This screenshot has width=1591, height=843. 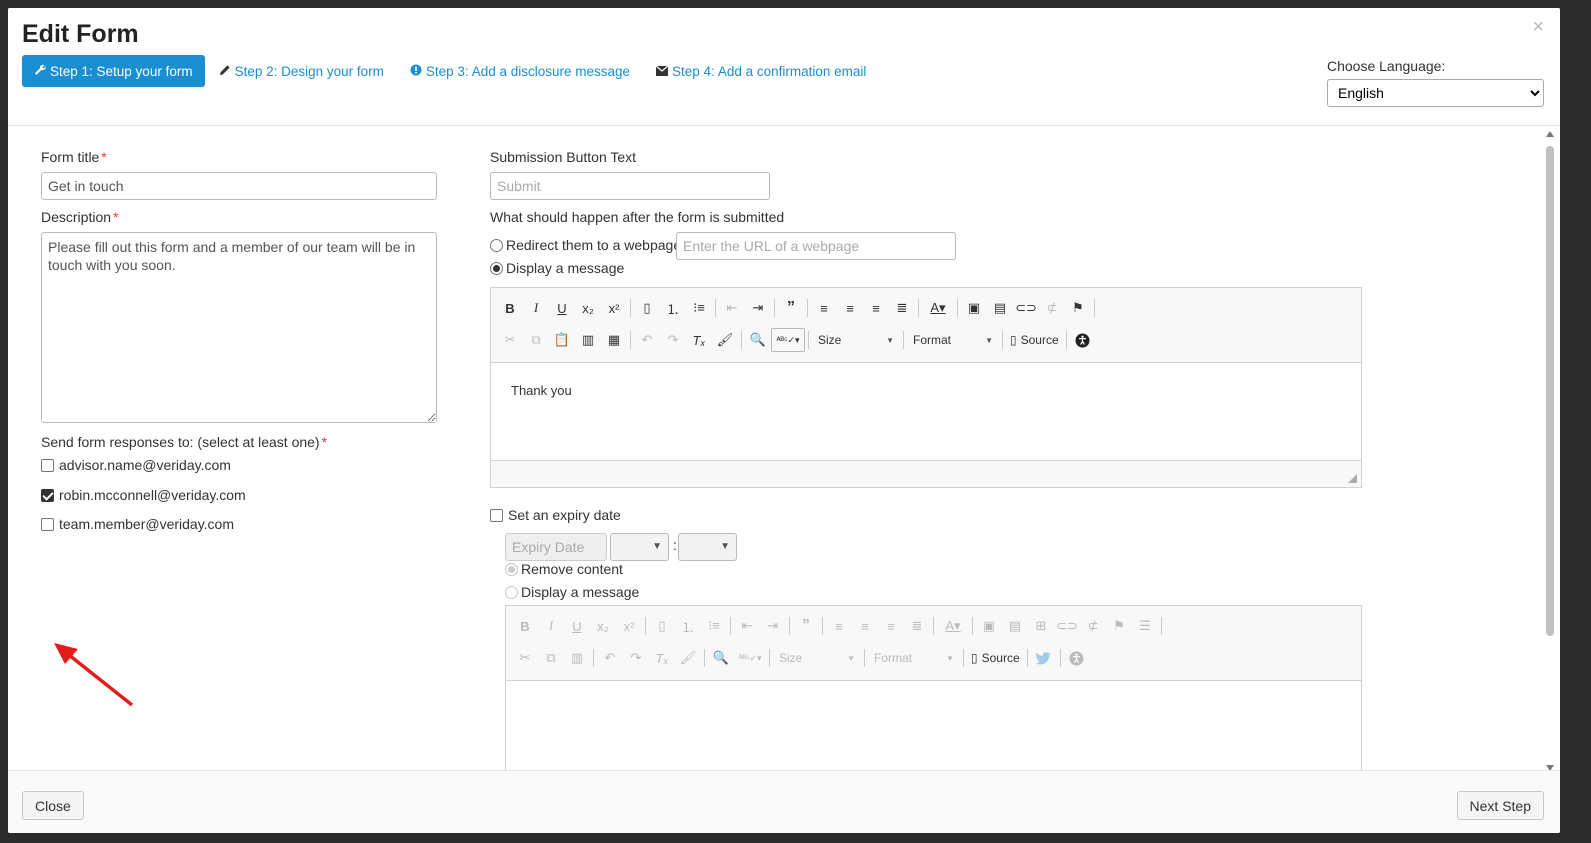 What do you see at coordinates (816, 246) in the screenshot?
I see `redirect-url-input` at bounding box center [816, 246].